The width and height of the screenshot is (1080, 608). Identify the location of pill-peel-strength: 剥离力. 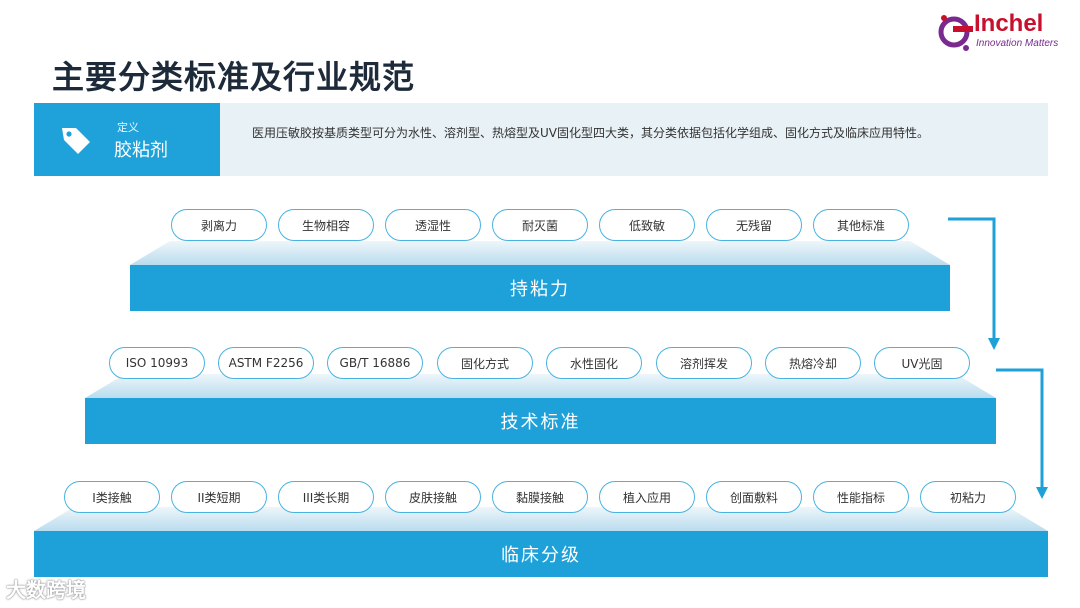
(219, 225).